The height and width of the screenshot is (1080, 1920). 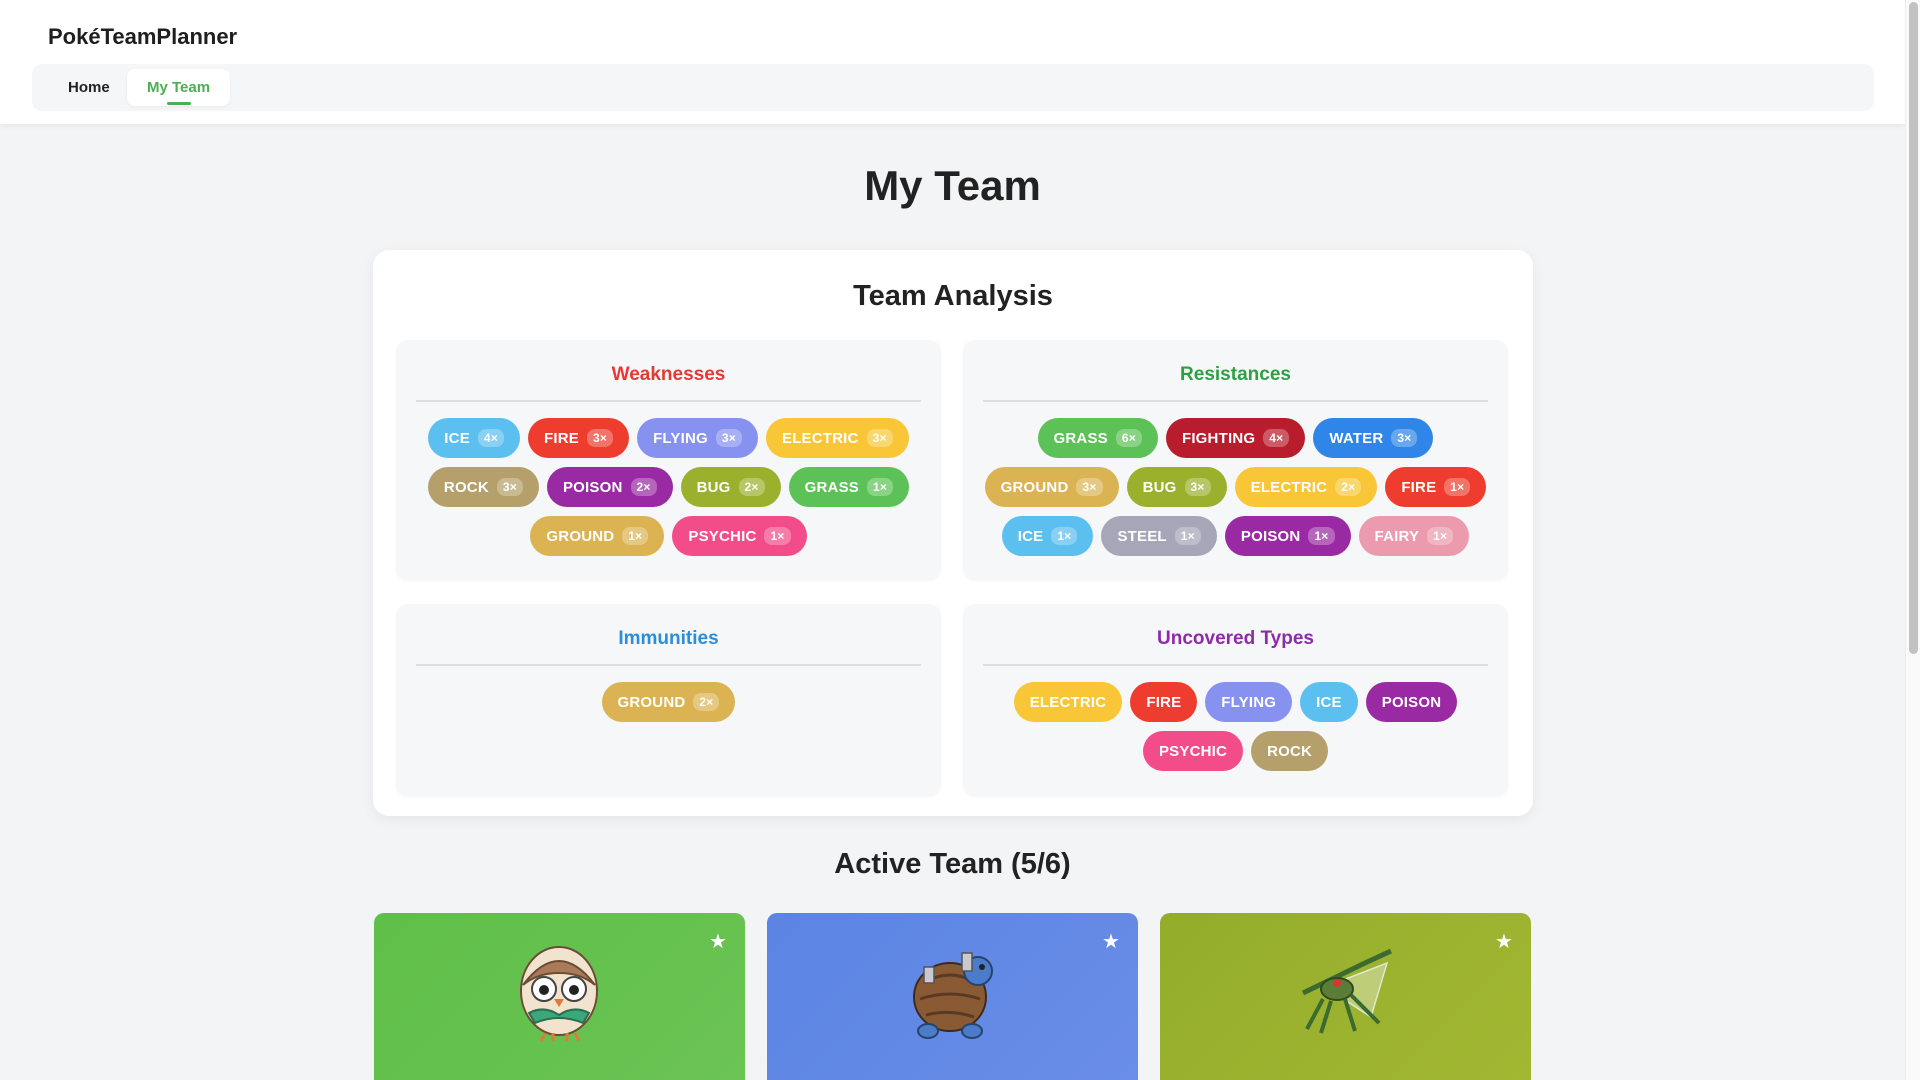 I want to click on resistance-chip-fire: FIRE 1×, so click(x=1436, y=487).